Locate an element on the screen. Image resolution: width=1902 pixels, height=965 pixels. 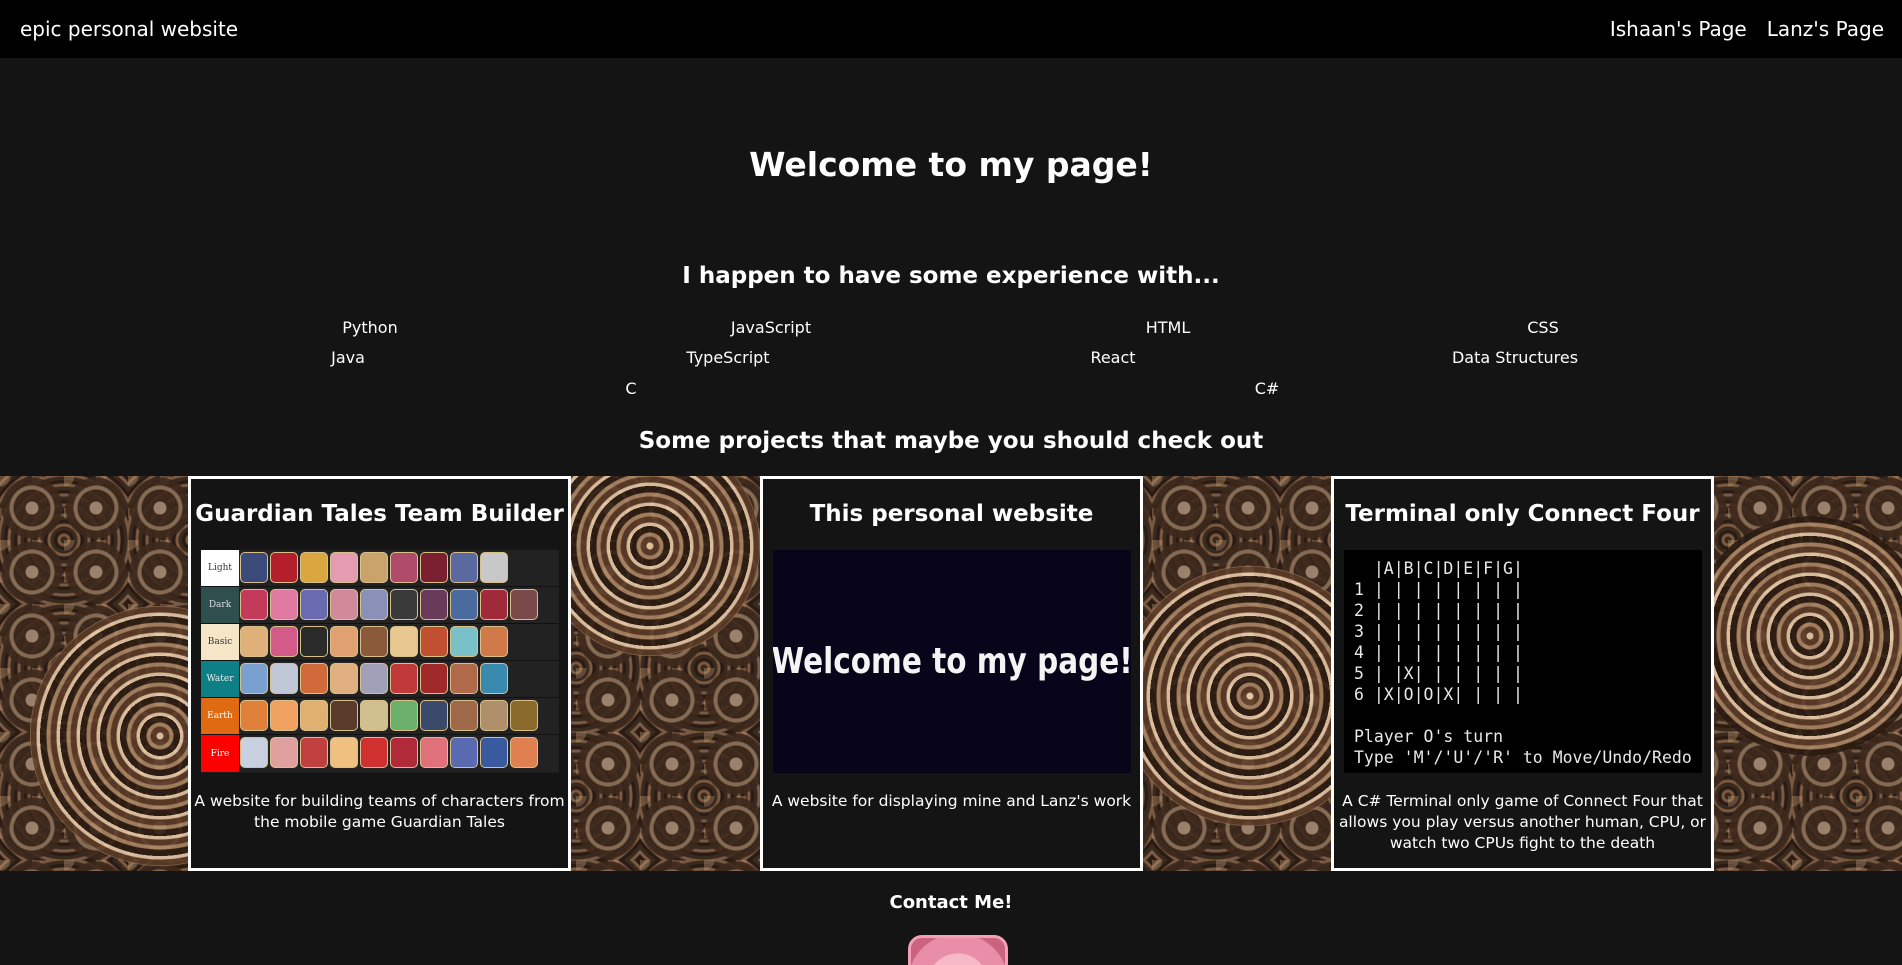
tier-label: Earth is located at coordinates (220, 716).